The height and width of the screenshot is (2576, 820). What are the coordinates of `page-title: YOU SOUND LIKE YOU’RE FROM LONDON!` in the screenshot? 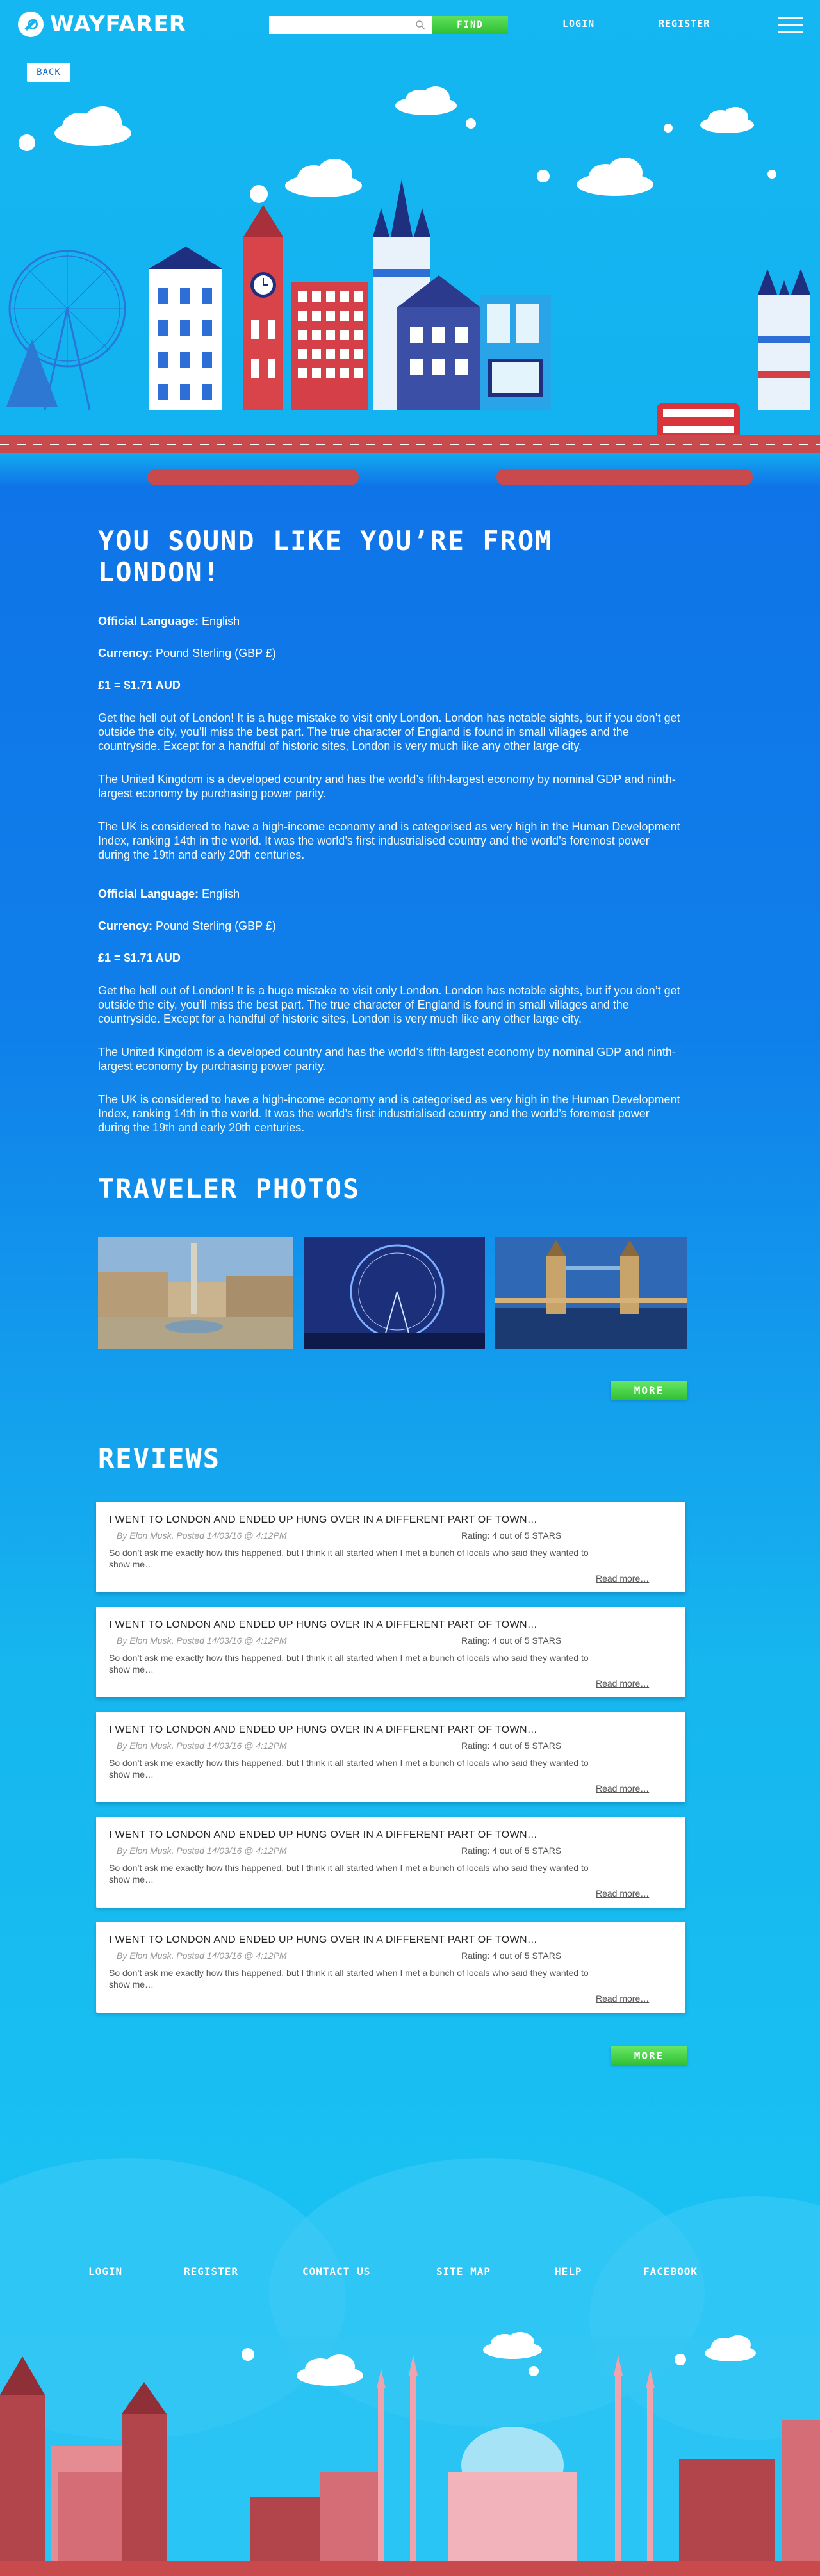 It's located at (325, 556).